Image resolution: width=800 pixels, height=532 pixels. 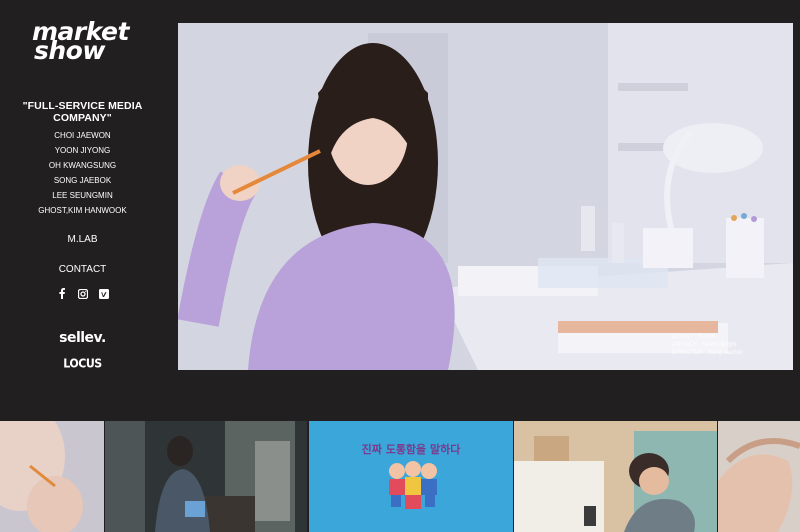 What do you see at coordinates (103, 293) in the screenshot?
I see `vimeo-icon` at bounding box center [103, 293].